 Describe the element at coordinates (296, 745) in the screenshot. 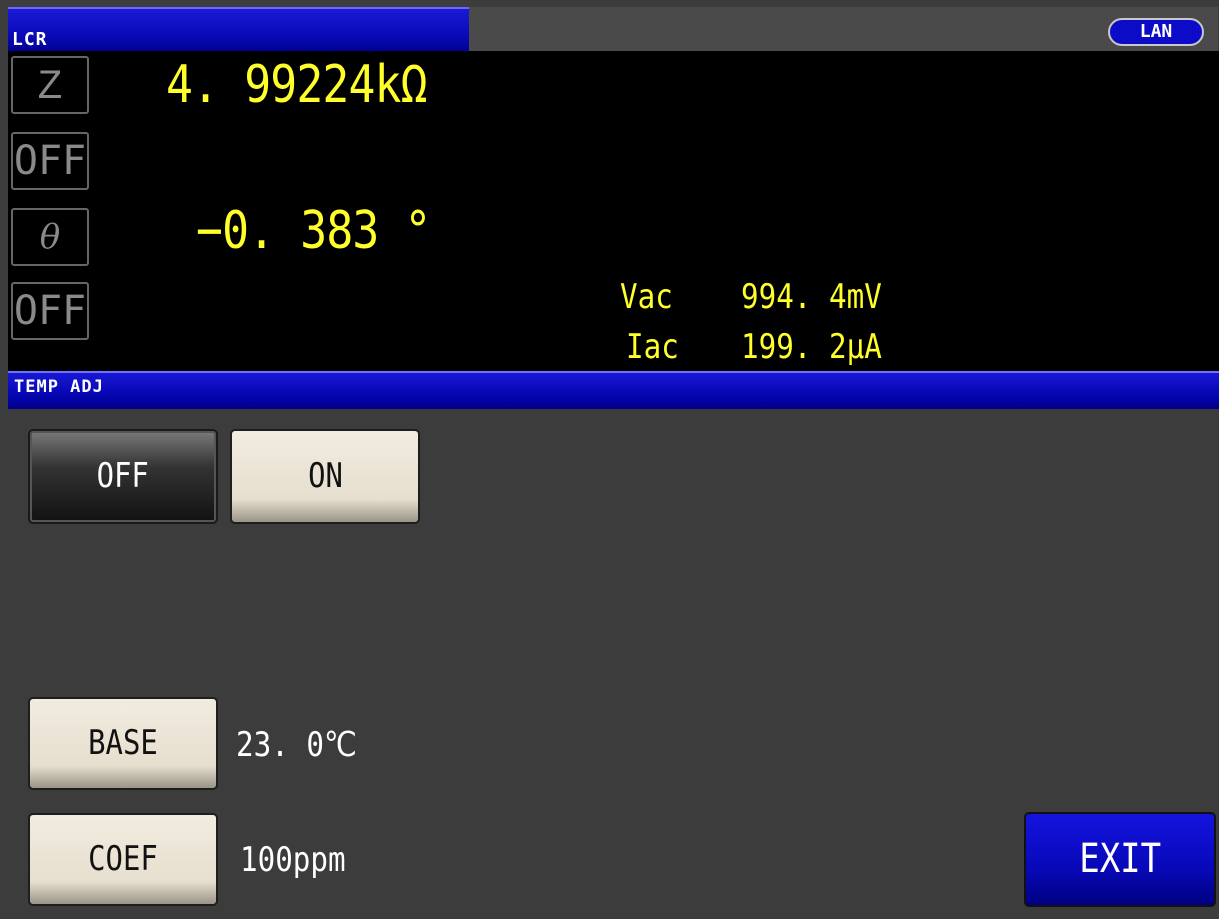

I see `base-value: 23. 0℃` at that location.